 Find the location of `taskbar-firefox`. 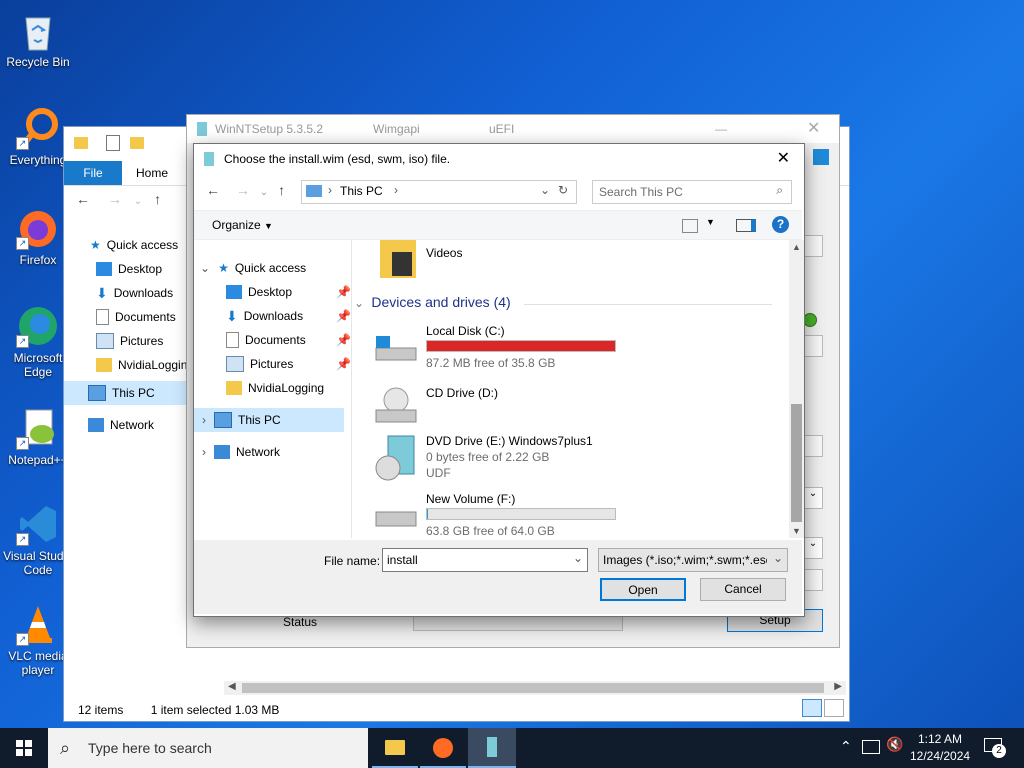

taskbar-firefox is located at coordinates (443, 748).